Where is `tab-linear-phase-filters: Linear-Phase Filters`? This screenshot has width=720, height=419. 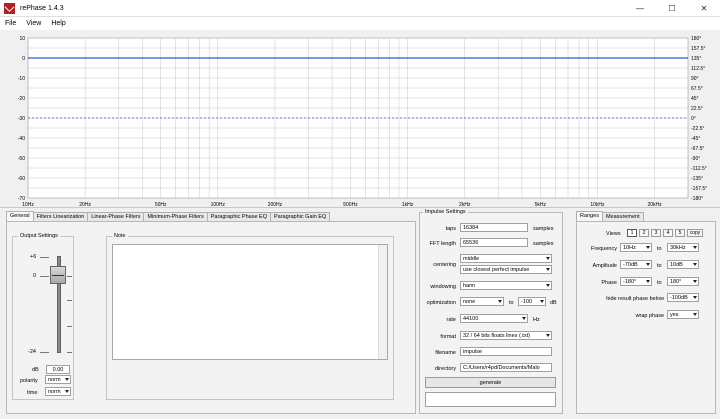
tab-linear-phase-filters: Linear-Phase Filters is located at coordinates (116, 216).